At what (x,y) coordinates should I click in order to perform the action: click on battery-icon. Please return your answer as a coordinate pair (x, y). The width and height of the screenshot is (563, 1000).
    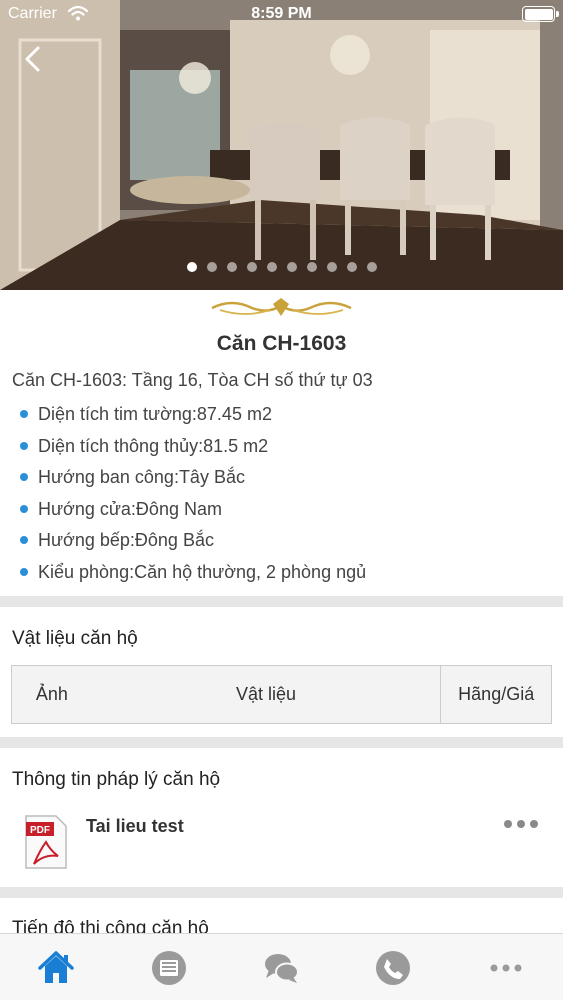
    Looking at the image, I should click on (540, 14).